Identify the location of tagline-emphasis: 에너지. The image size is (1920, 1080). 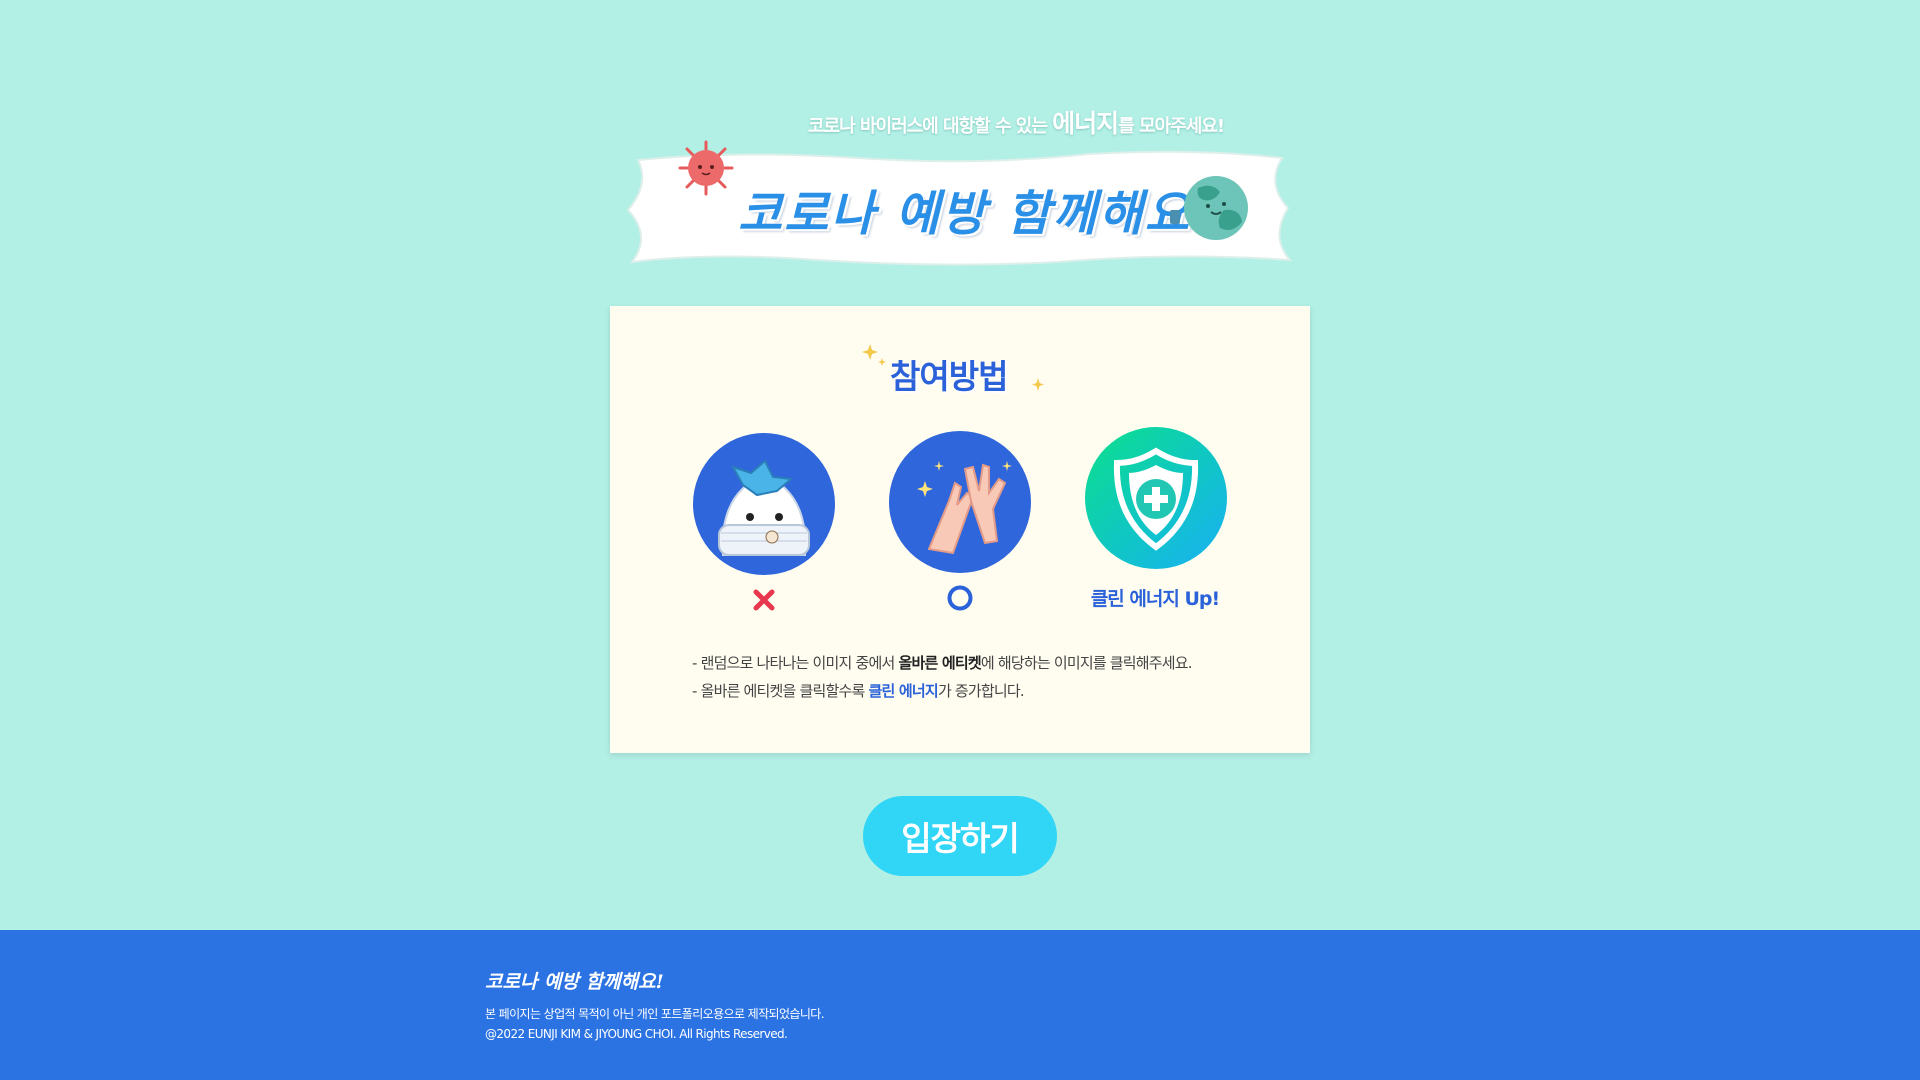
(1085, 123).